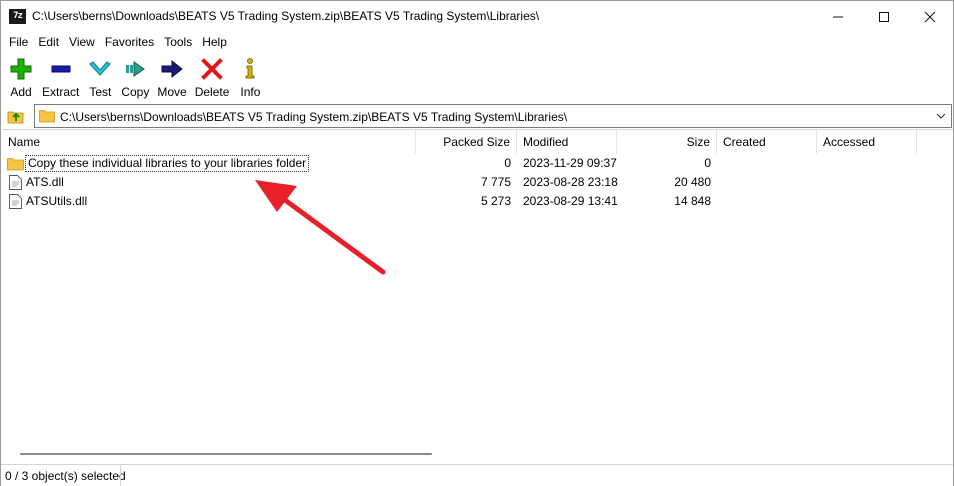 The width and height of the screenshot is (954, 486). I want to click on minimize-icon, so click(838, 16).